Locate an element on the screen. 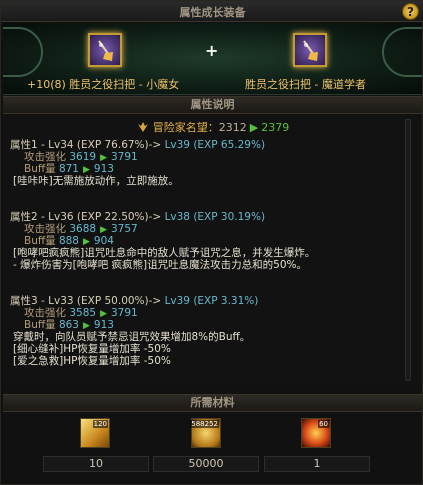 The width and height of the screenshot is (423, 485). help-button: ? is located at coordinates (410, 11).